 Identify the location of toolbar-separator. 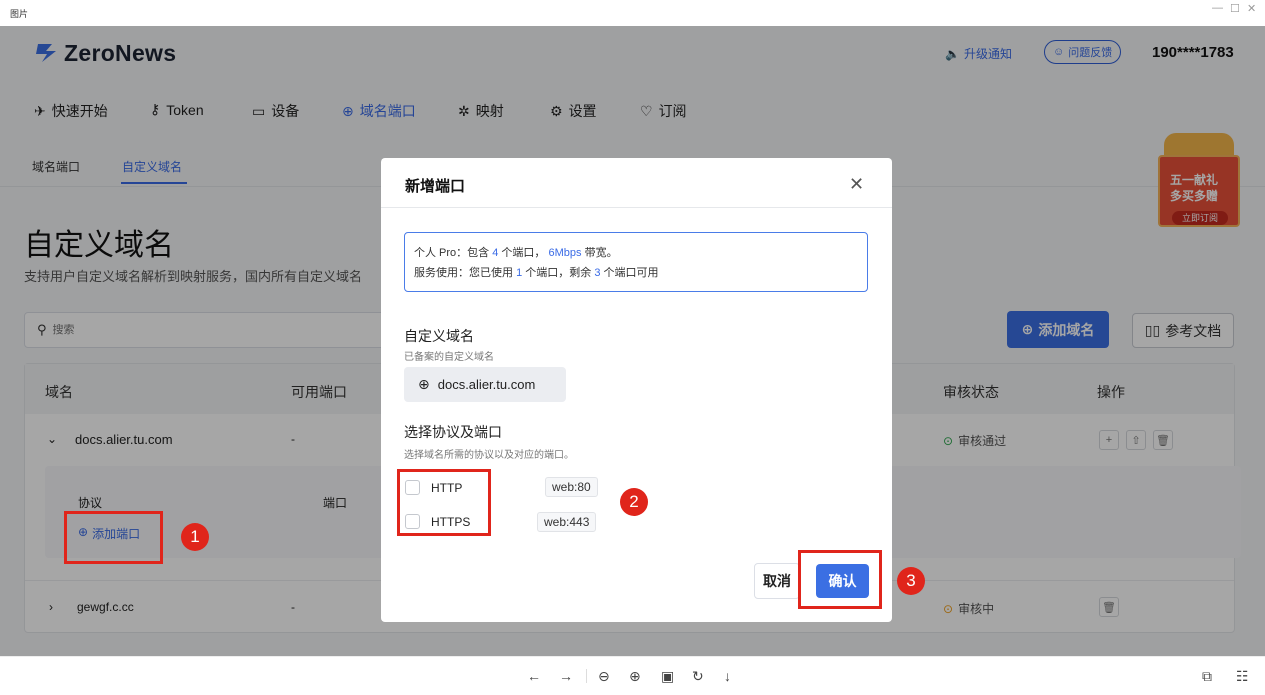
(586, 676).